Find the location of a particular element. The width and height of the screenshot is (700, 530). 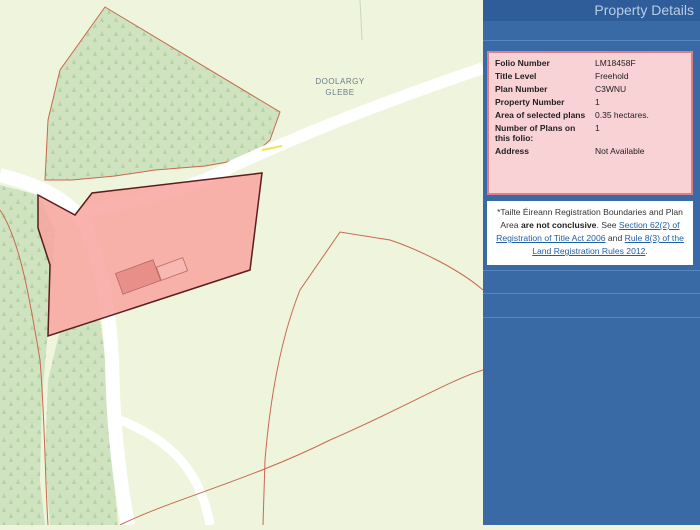

detail-label: Property Number is located at coordinates (530, 102).